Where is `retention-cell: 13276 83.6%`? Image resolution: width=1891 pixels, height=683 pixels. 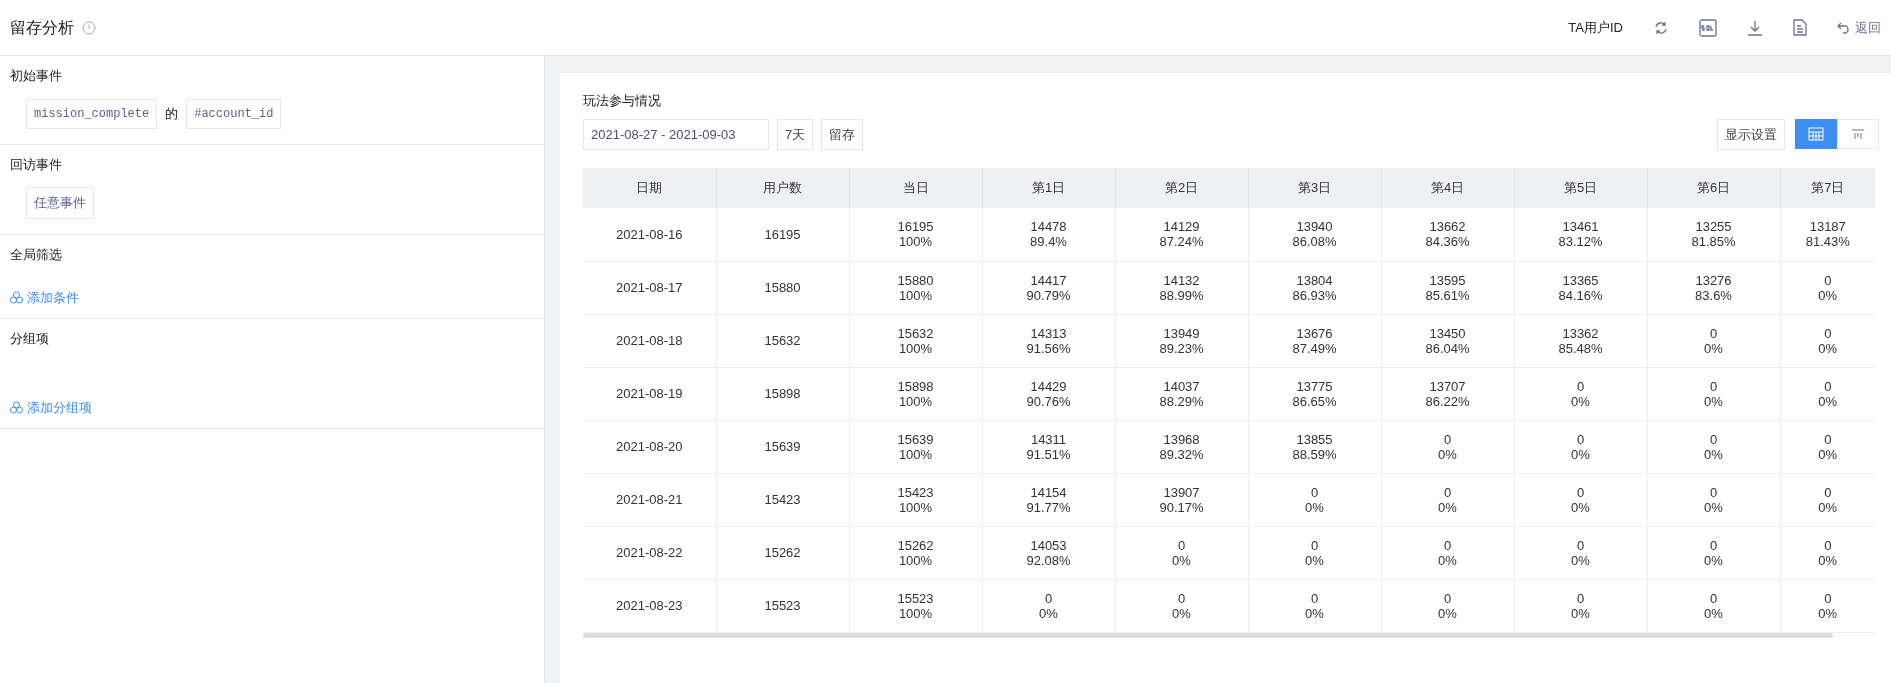 retention-cell: 13276 83.6% is located at coordinates (1713, 287).